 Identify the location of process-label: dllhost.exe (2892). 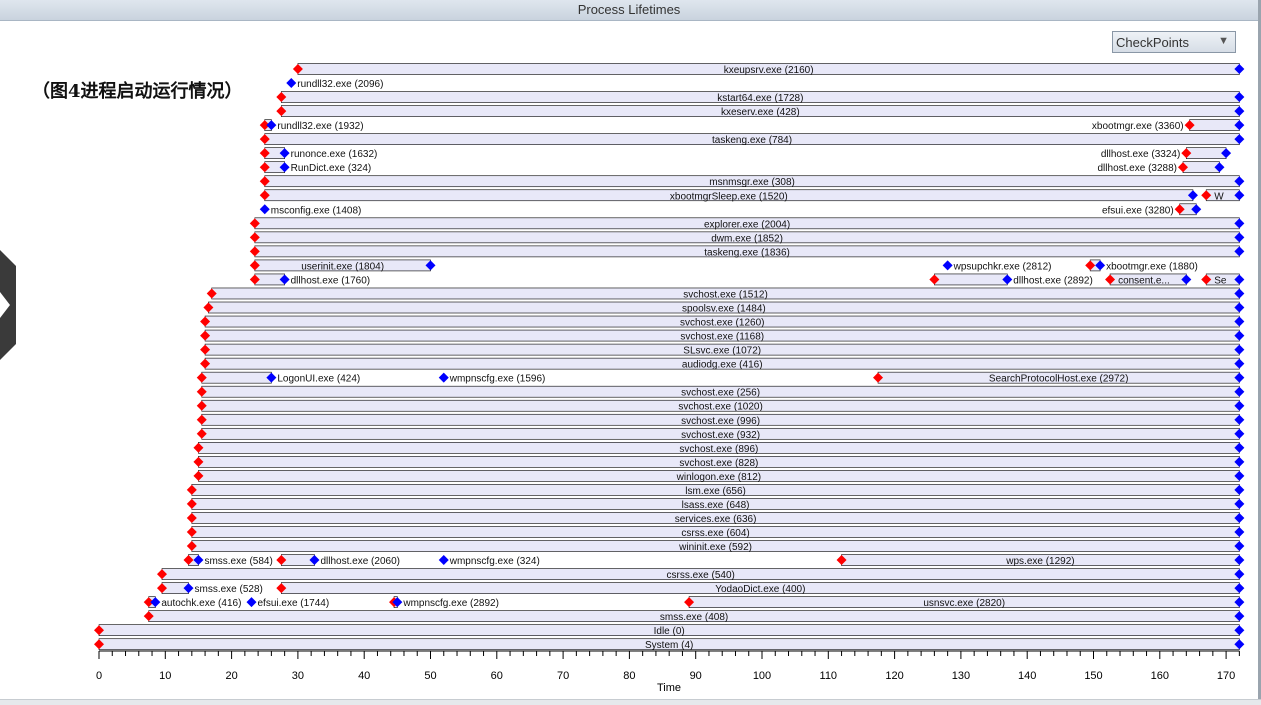
(1053, 280).